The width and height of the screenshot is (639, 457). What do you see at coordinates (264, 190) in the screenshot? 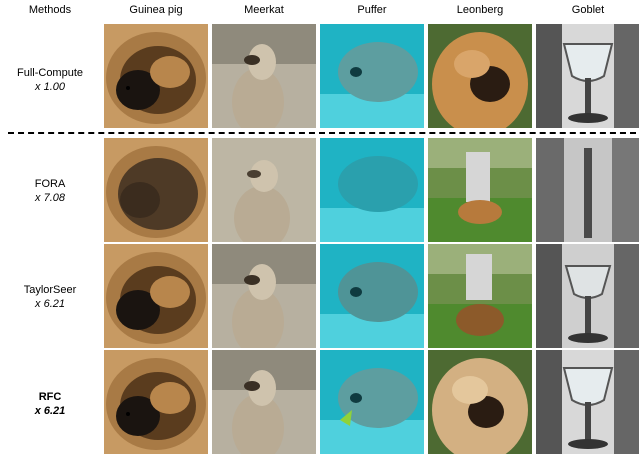
I see `image-meerkat-fora` at bounding box center [264, 190].